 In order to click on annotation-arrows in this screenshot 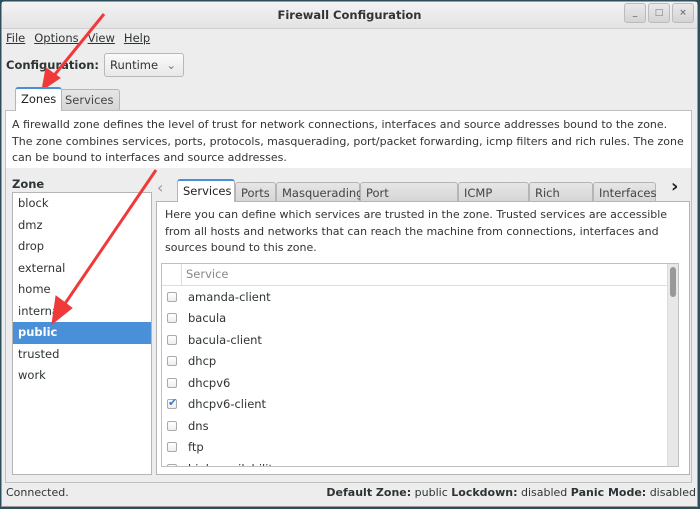, I will do `click(99, 169)`.